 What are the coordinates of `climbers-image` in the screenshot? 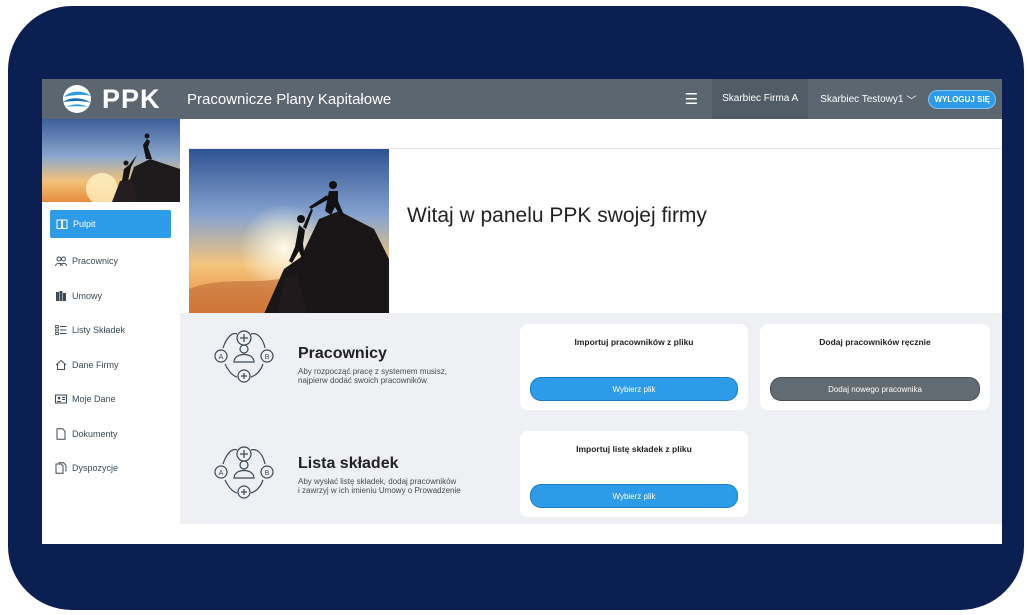 It's located at (289, 231).